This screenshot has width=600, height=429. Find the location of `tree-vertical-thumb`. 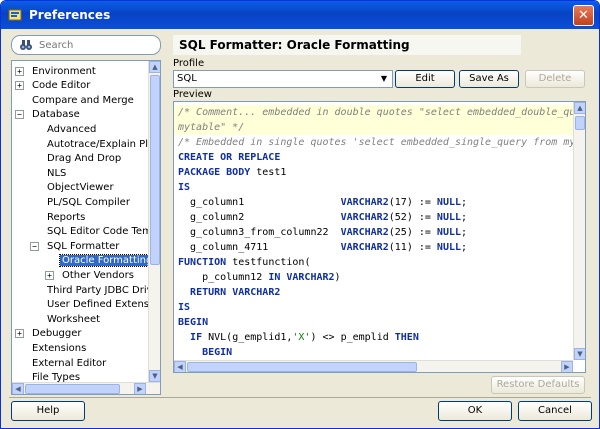

tree-vertical-thumb is located at coordinates (155, 170).